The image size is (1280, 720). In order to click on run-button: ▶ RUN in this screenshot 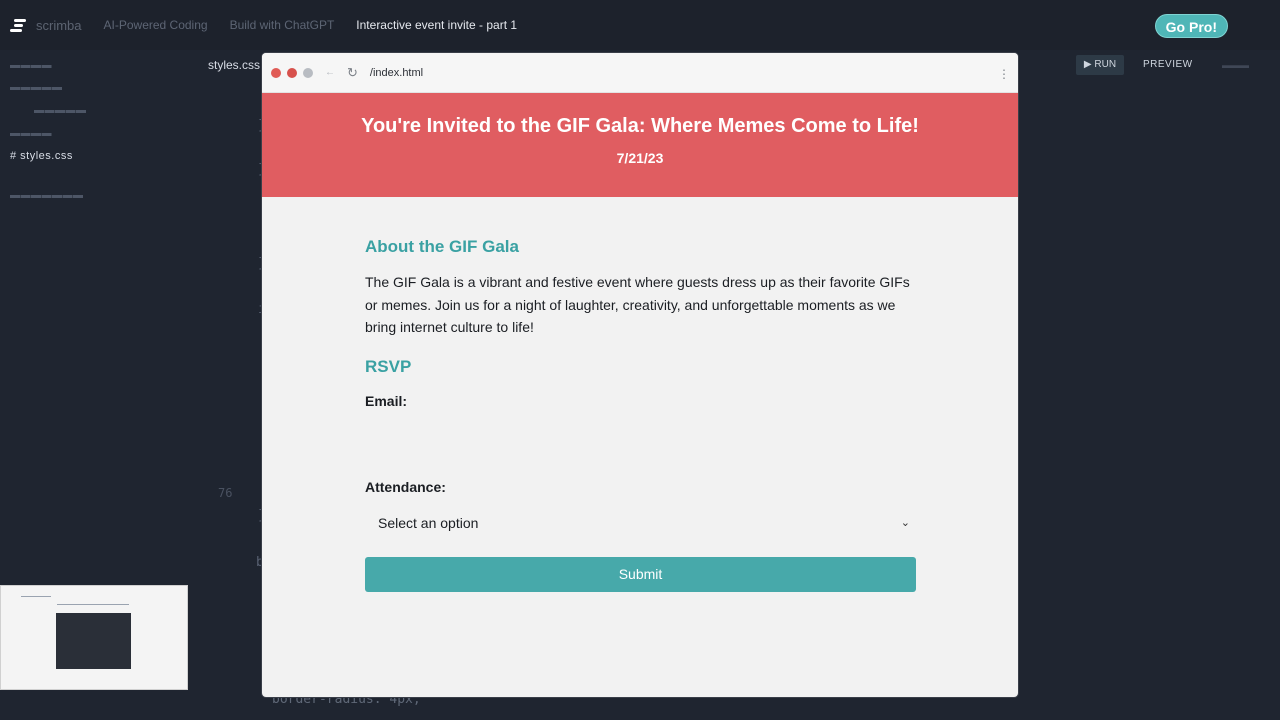, I will do `click(1100, 65)`.